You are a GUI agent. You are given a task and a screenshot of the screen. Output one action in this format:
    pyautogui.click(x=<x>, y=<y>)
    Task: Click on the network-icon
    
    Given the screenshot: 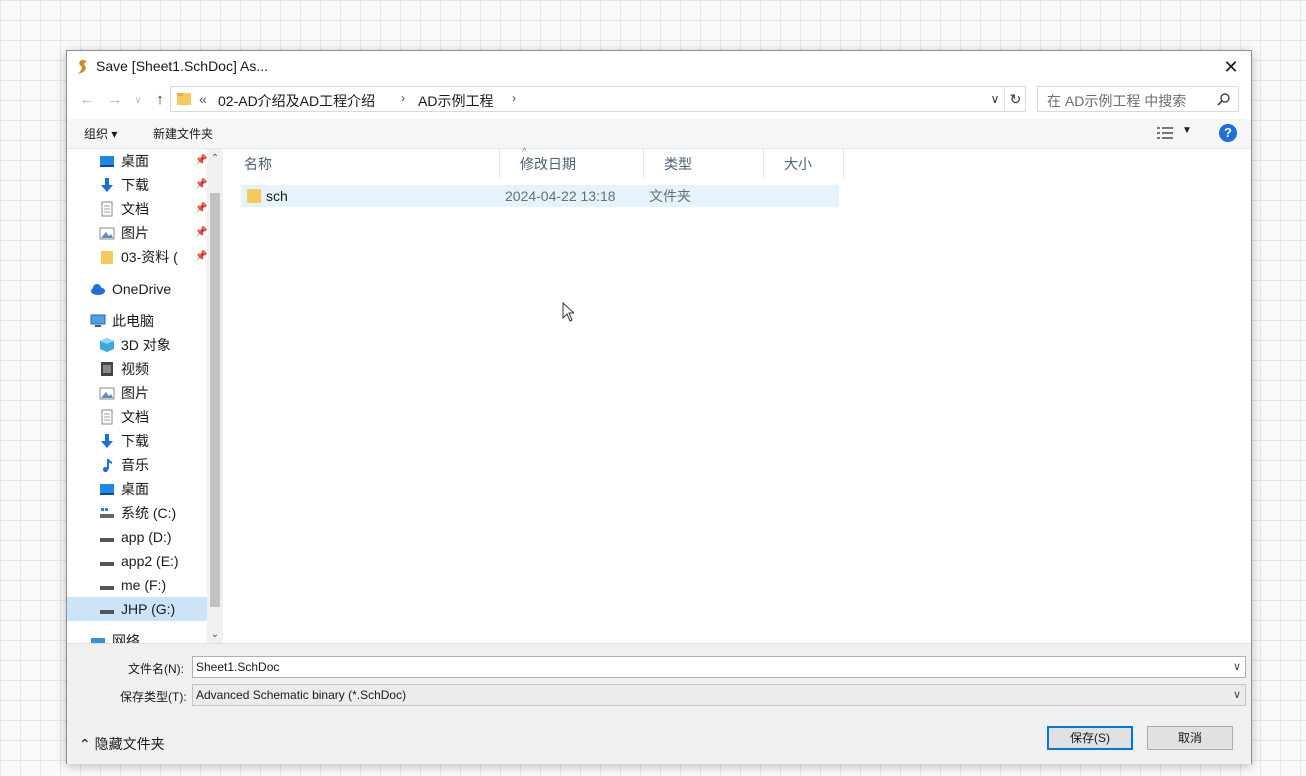 What is the action you would take?
    pyautogui.click(x=98, y=640)
    